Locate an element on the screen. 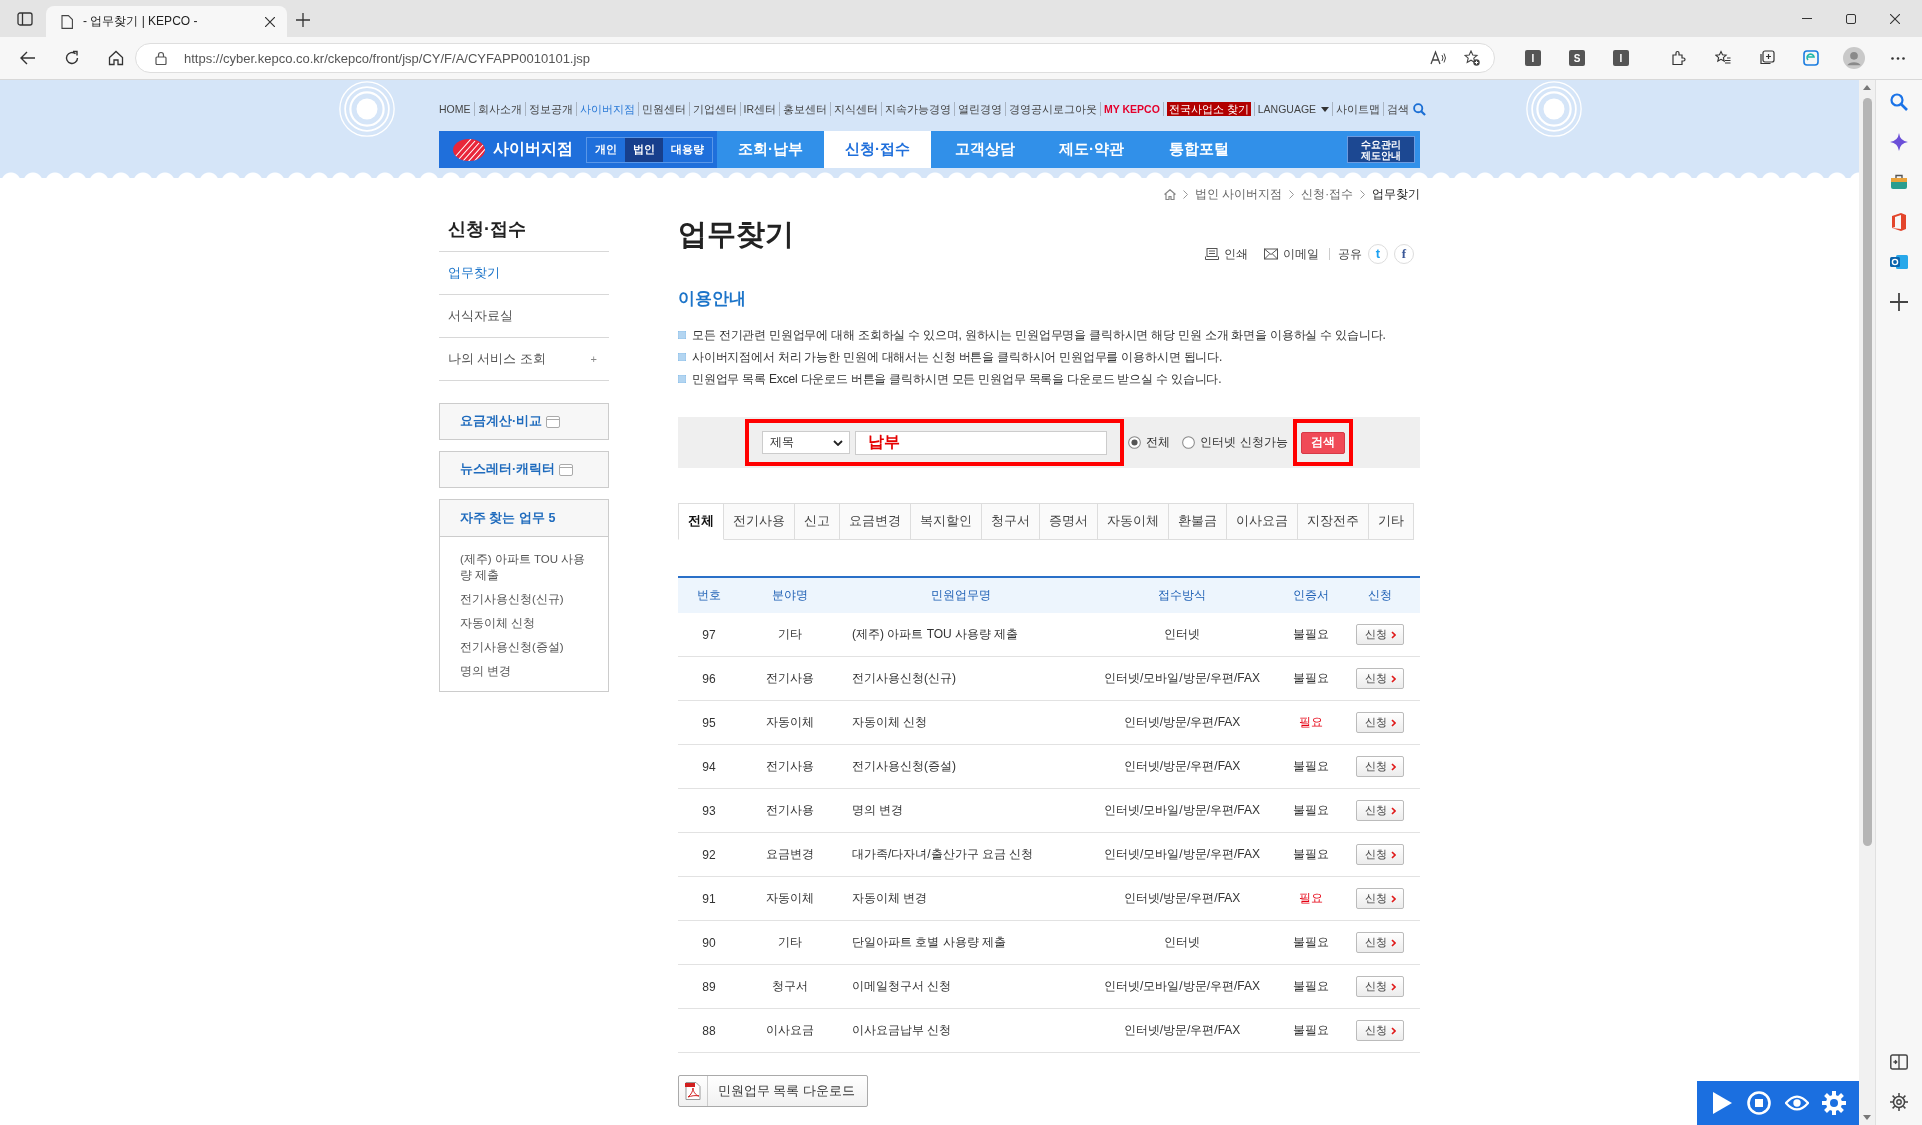  task-link: 자동이체 변경 is located at coordinates (890, 898).